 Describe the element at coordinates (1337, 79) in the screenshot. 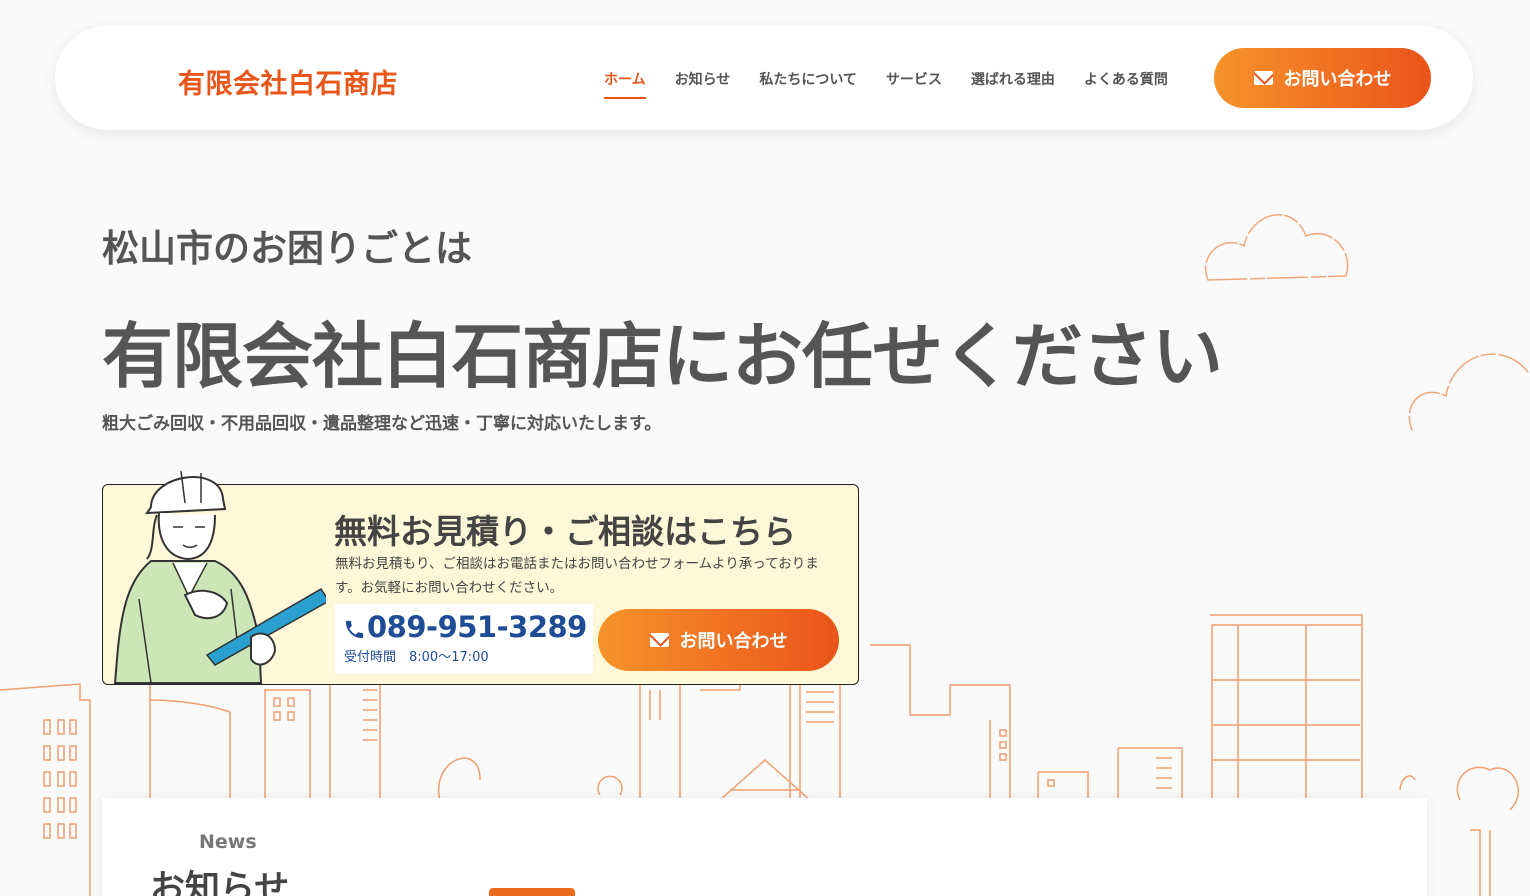

I see `header-contact-label: お問い合わせ` at that location.